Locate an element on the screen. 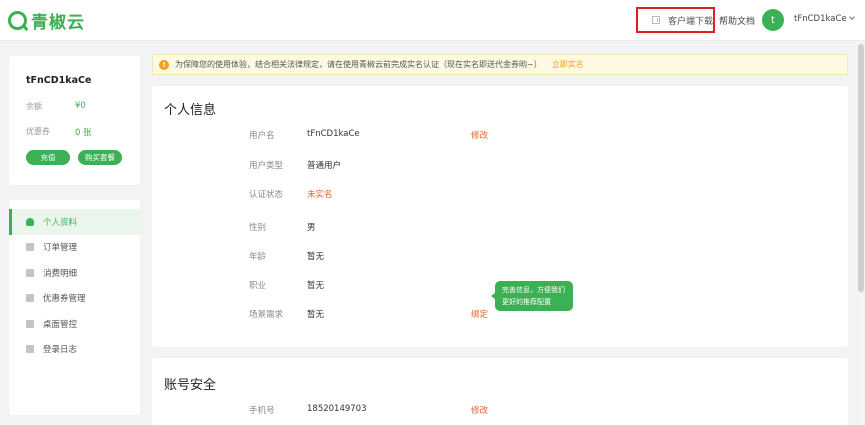 This screenshot has width=865, height=425. sidebar-item-login-log: 登录日志 is located at coordinates (74, 350).